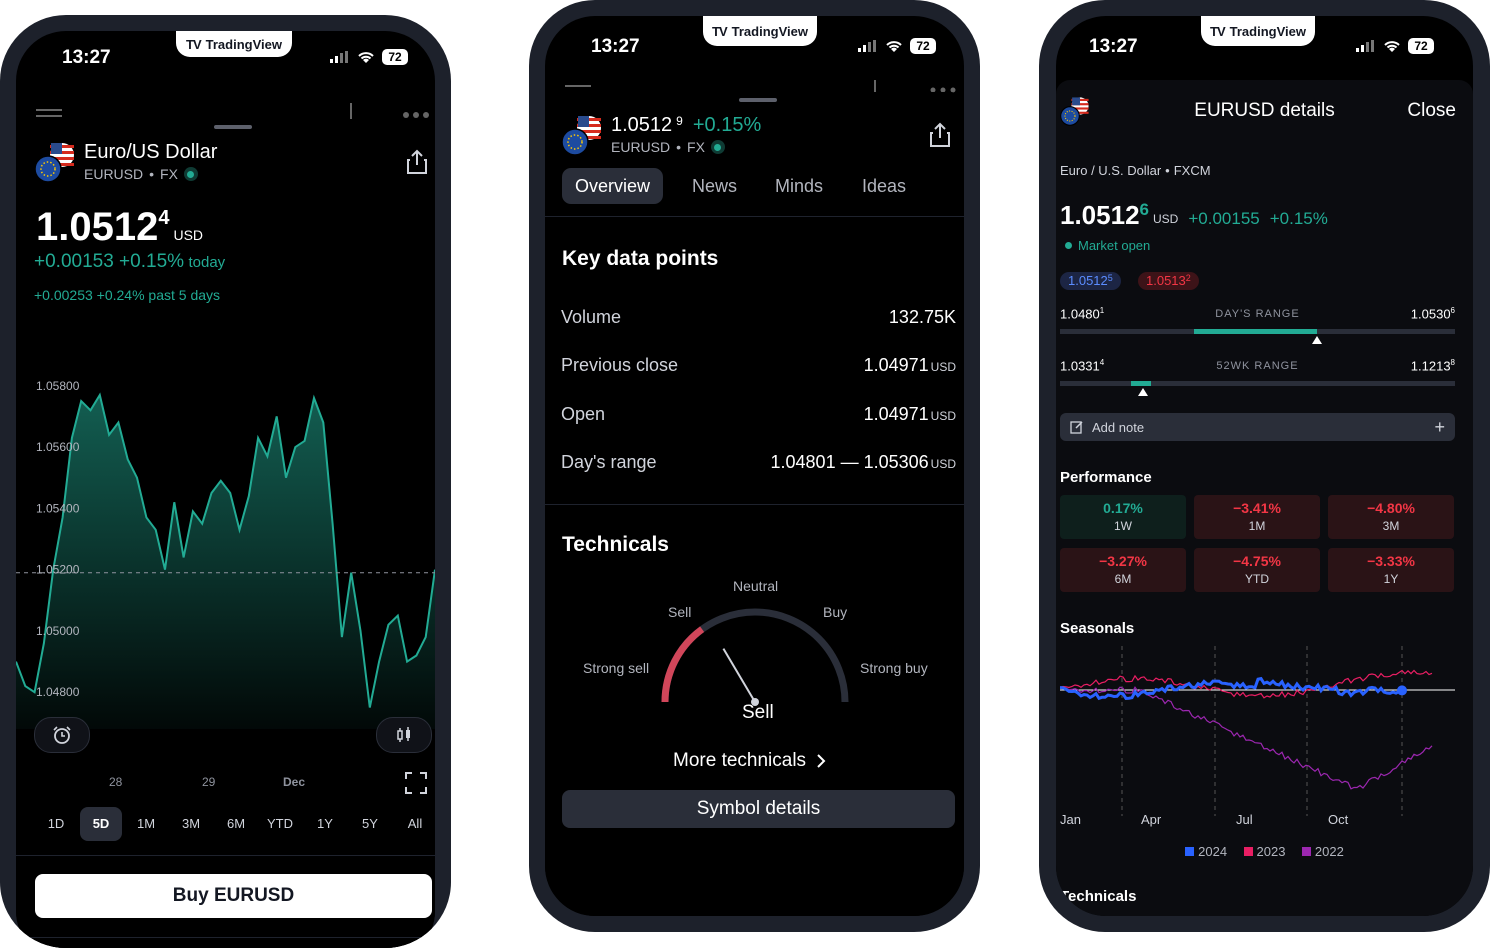 The height and width of the screenshot is (948, 1490). I want to click on 52wk-range-high: 1.12138, so click(1432, 366).